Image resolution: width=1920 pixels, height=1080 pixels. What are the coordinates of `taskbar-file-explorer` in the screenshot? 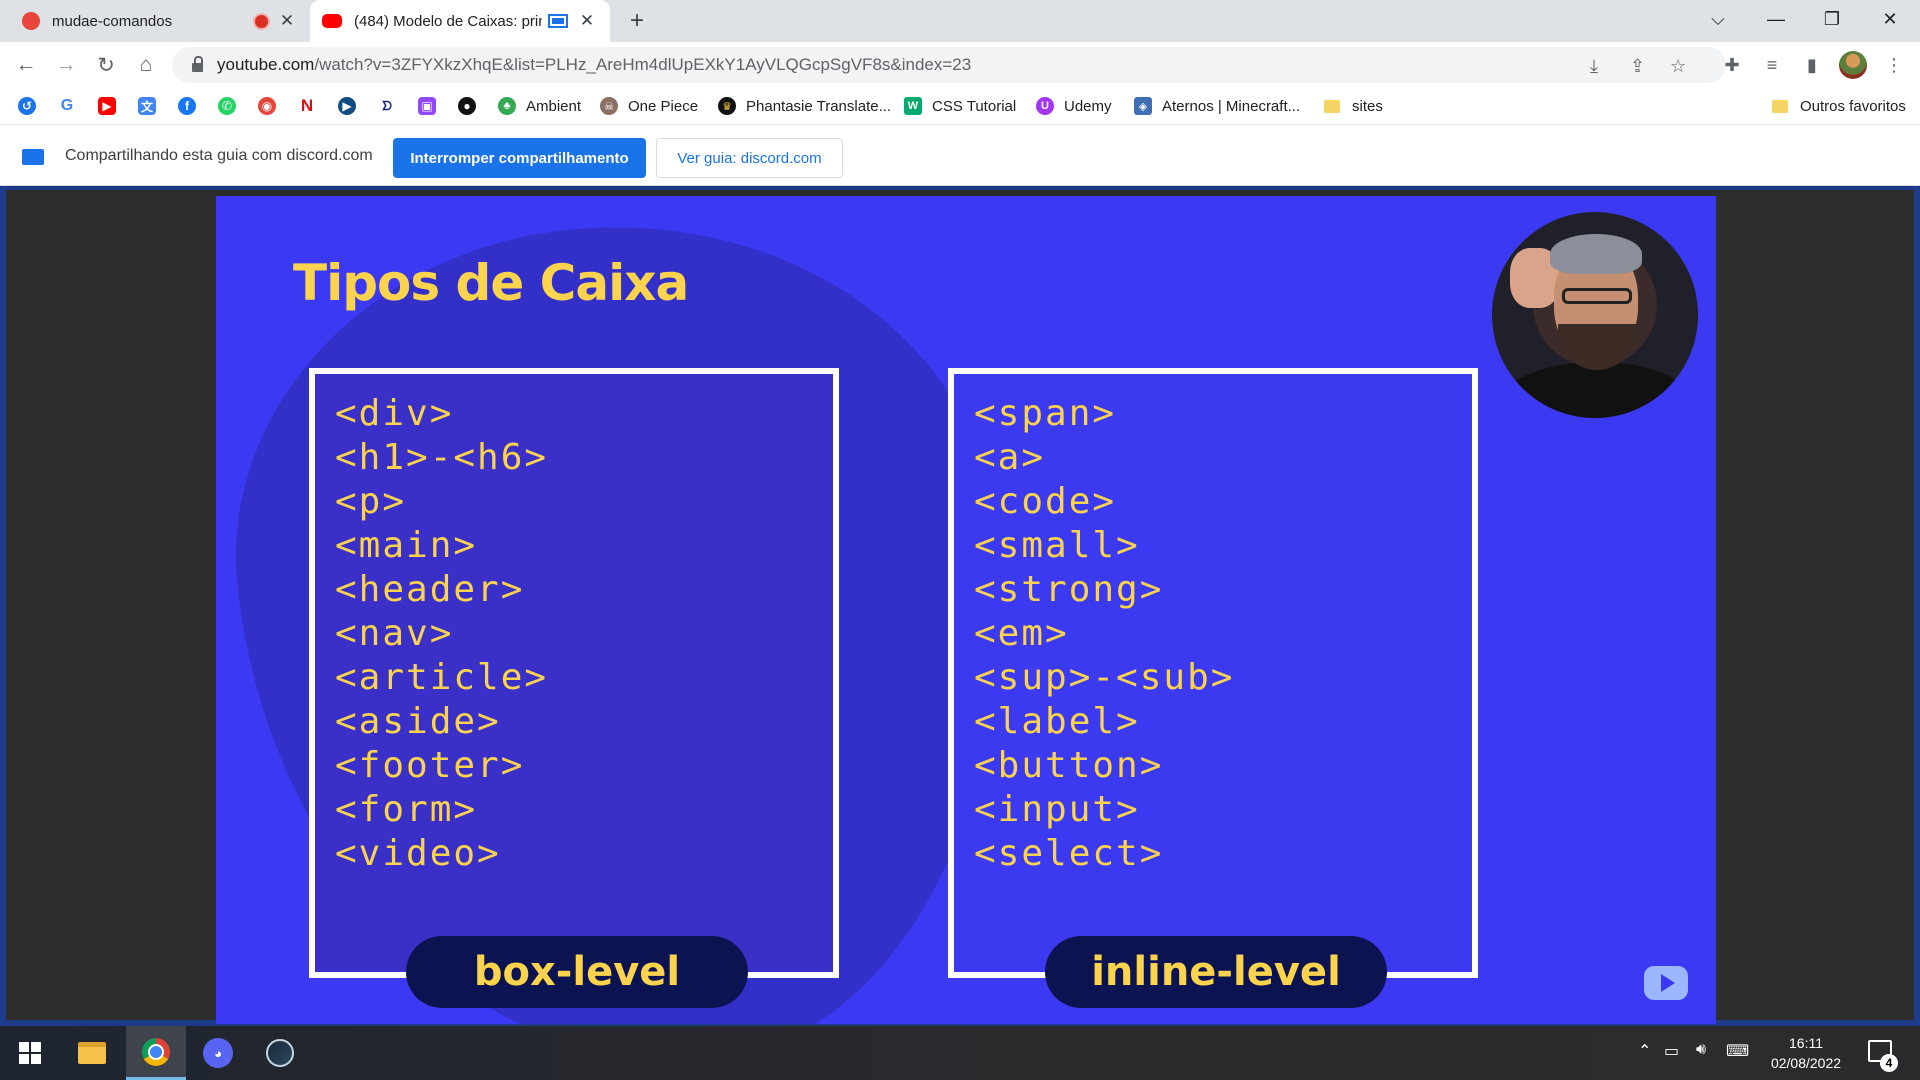 It's located at (92, 1053).